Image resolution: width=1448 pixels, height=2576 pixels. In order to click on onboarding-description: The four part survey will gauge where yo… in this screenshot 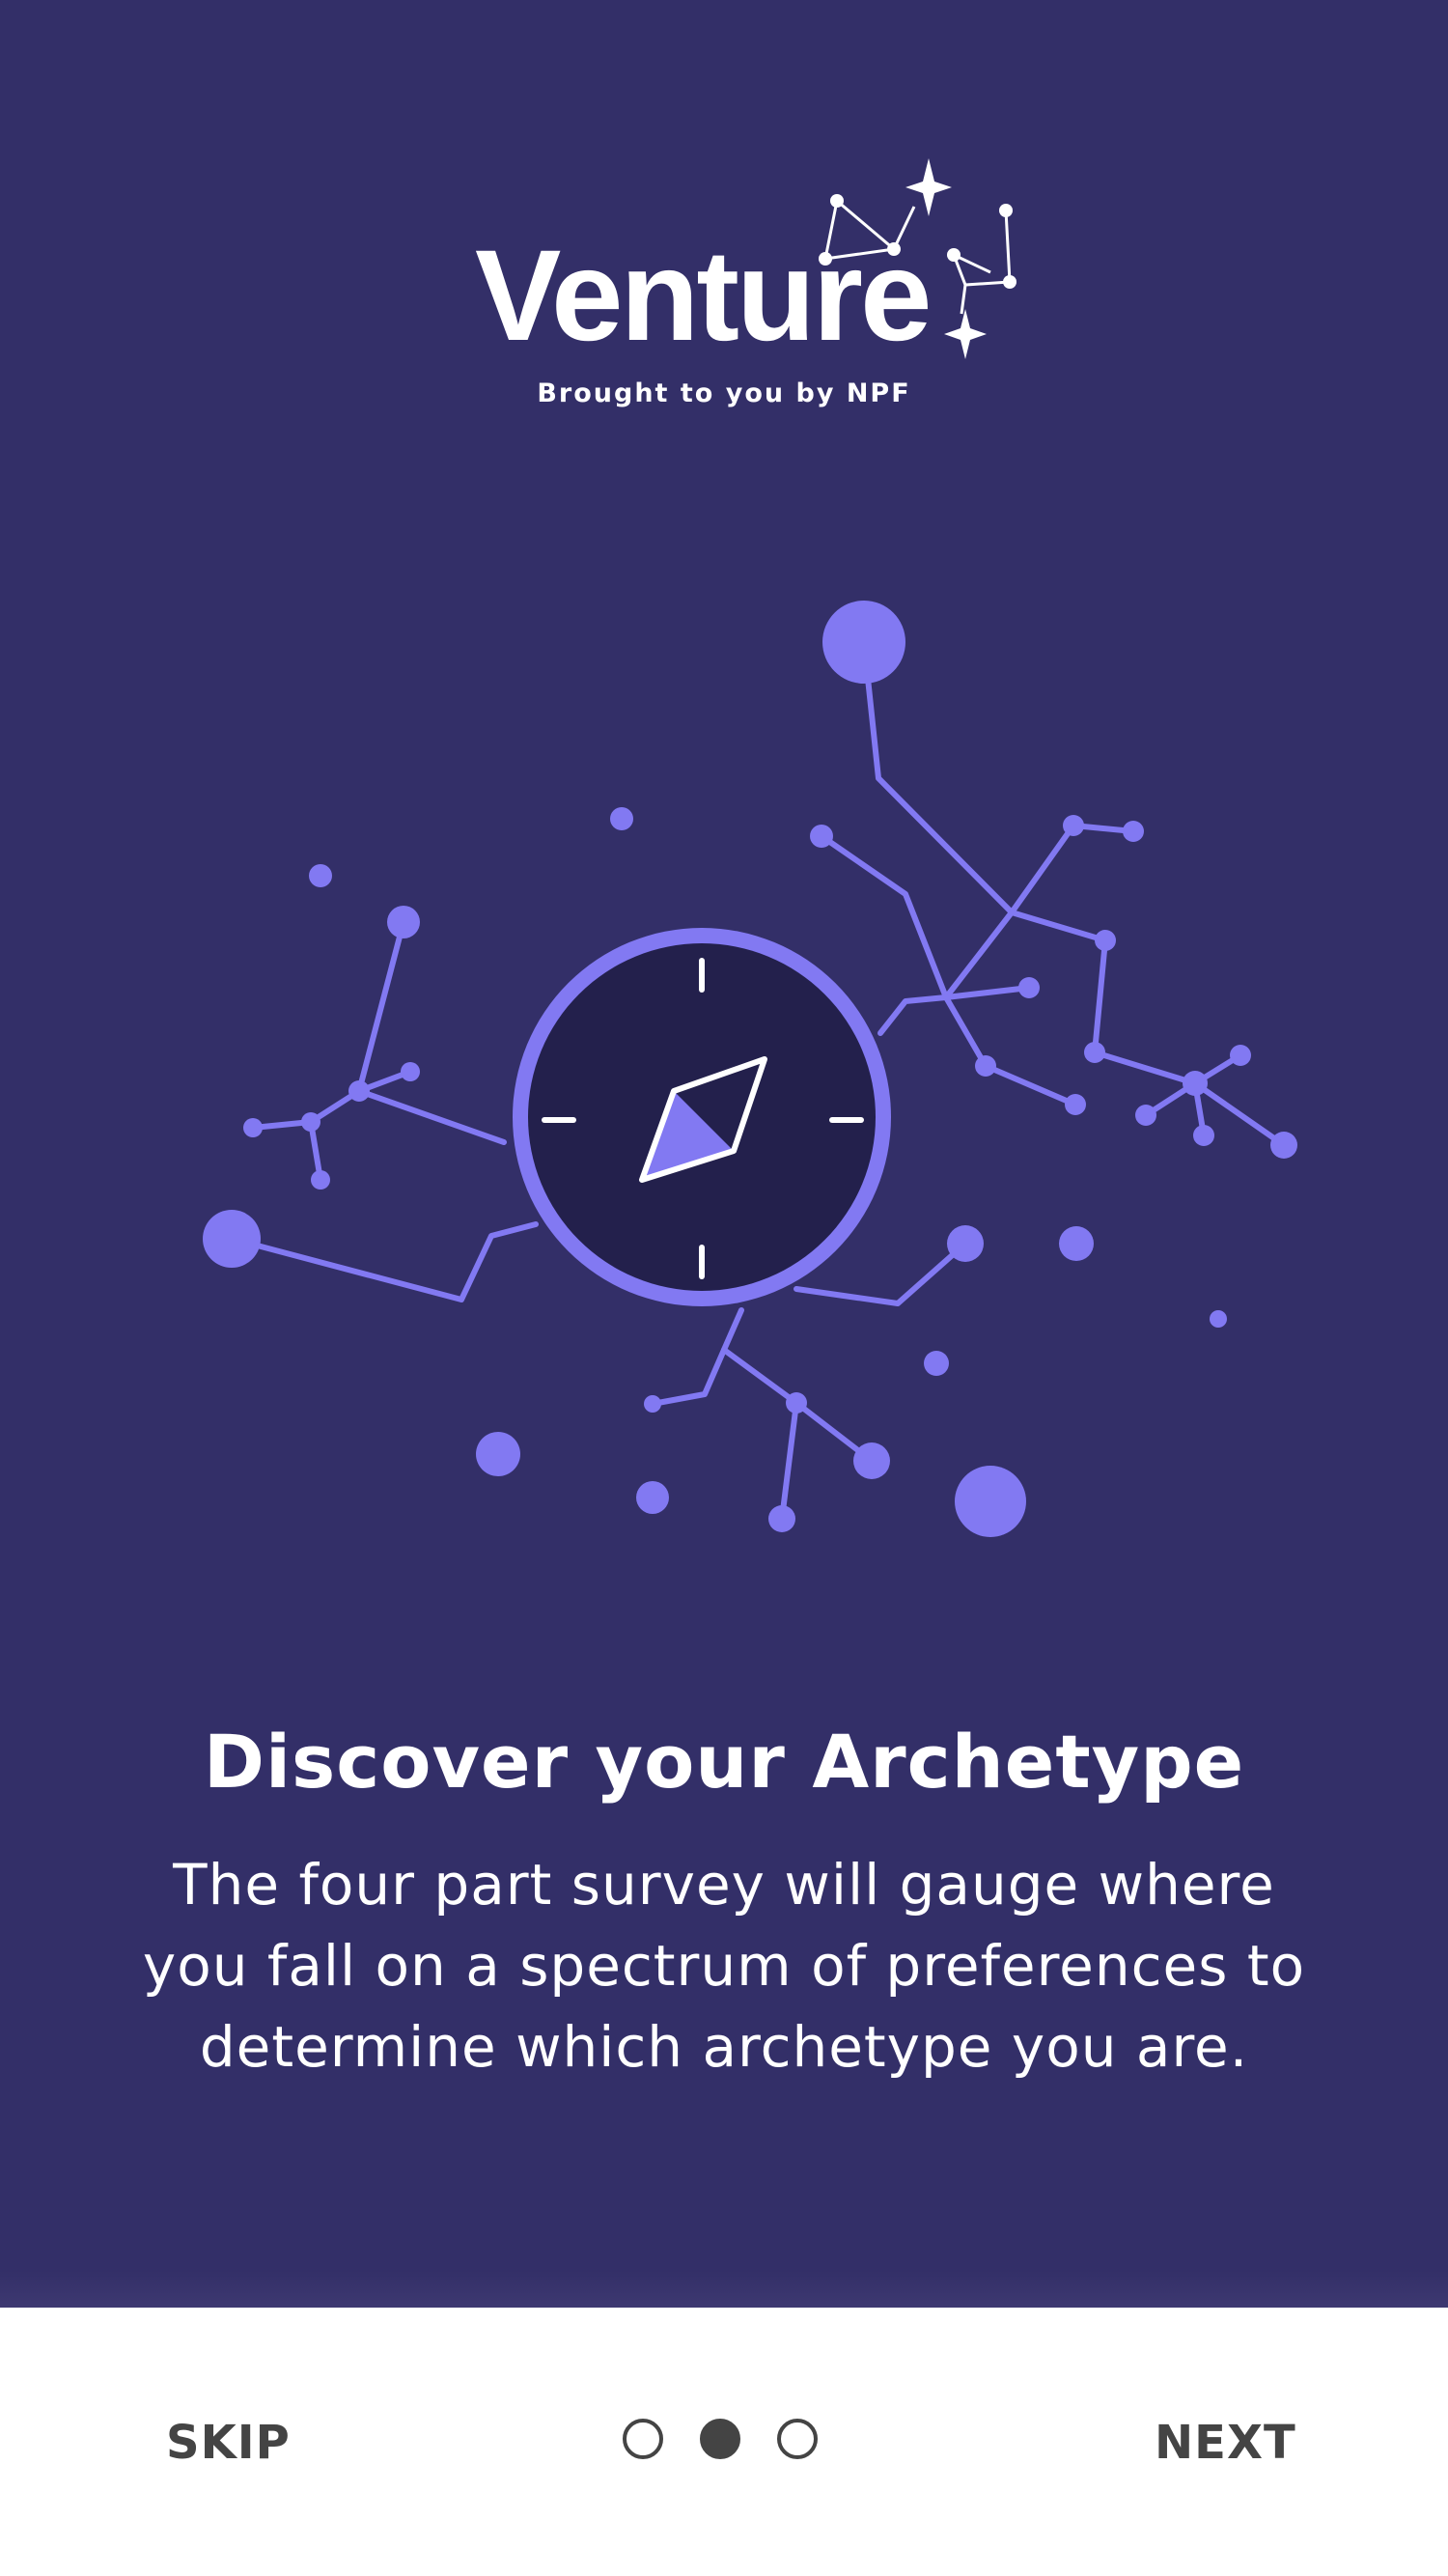, I will do `click(724, 1966)`.